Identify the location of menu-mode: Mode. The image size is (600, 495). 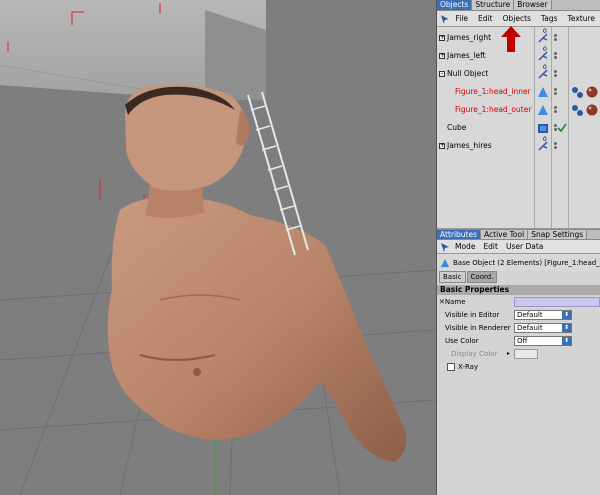
(465, 246).